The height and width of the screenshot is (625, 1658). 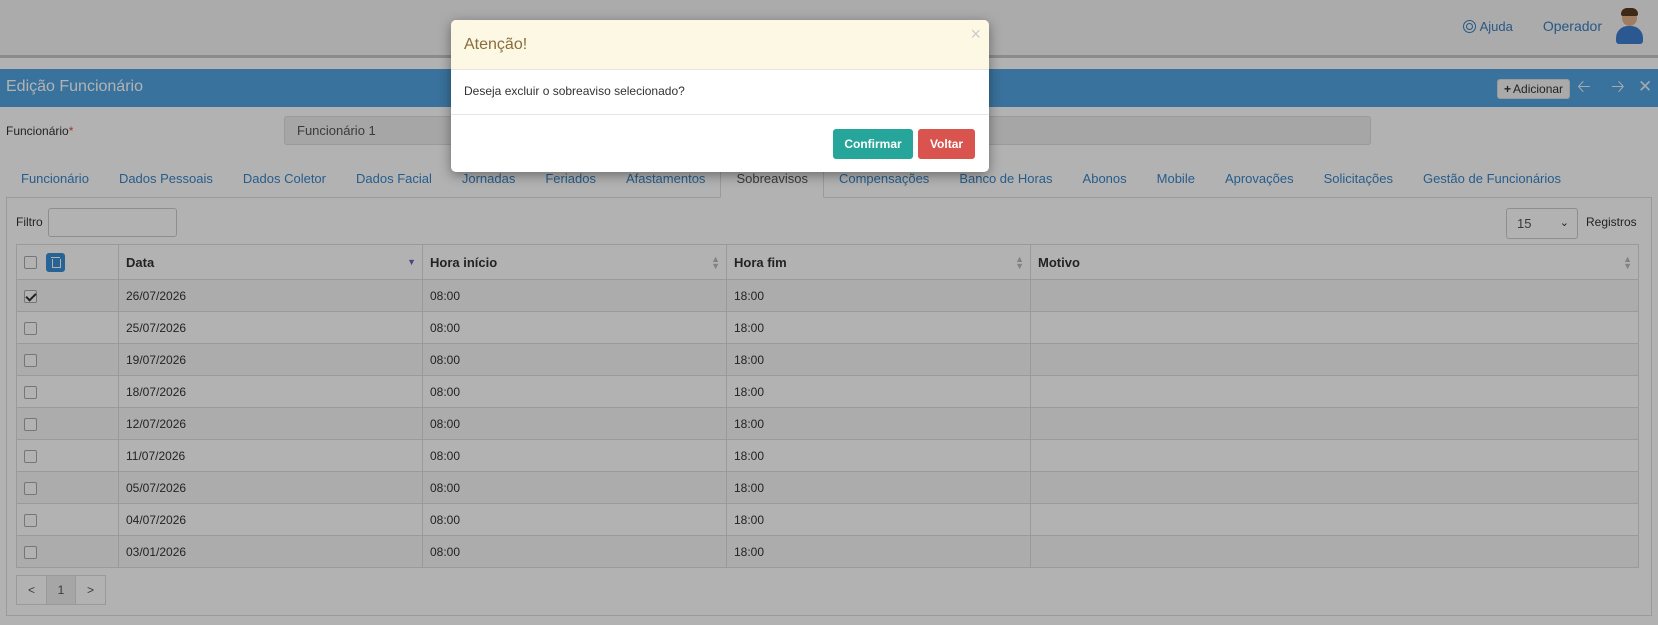 I want to click on confirm-button: Confirmar, so click(x=873, y=144).